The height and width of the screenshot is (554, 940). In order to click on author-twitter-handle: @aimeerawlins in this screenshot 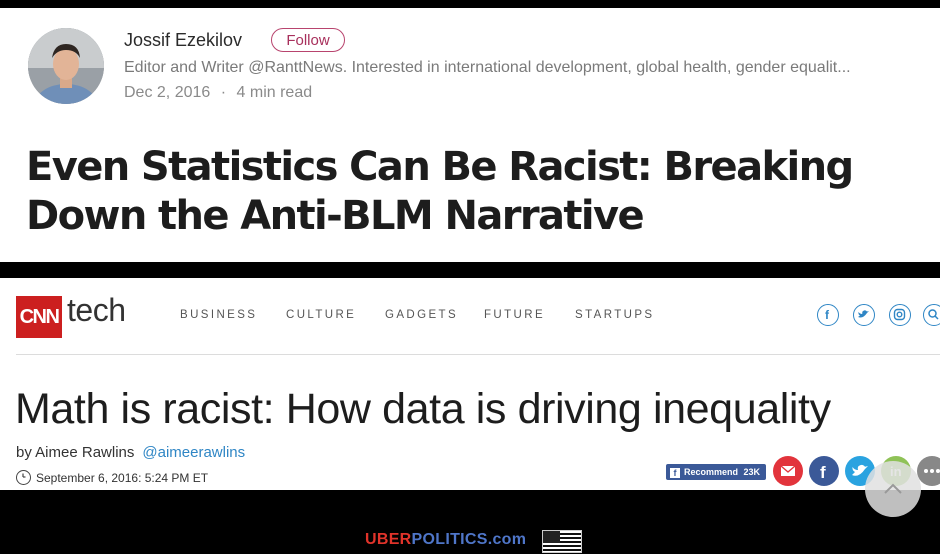, I will do `click(193, 452)`.